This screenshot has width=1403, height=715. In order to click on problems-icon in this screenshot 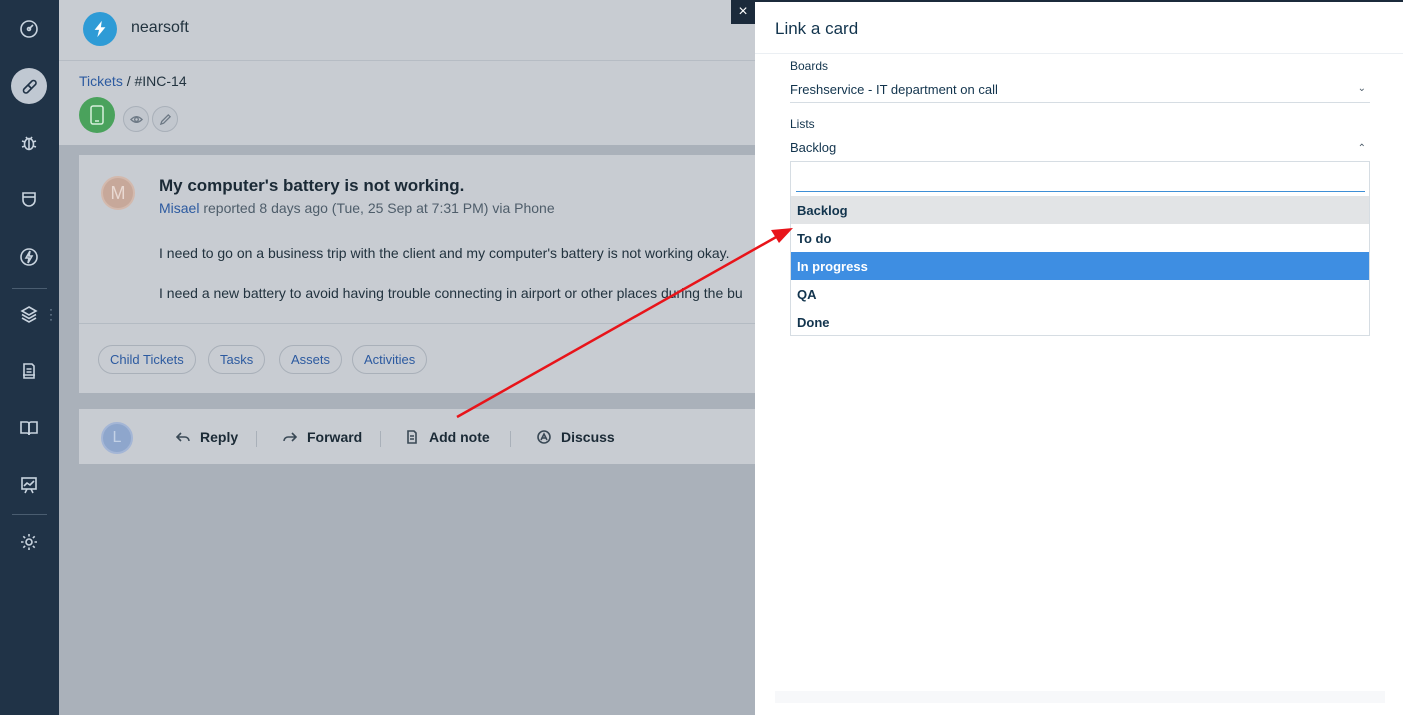, I will do `click(29, 143)`.